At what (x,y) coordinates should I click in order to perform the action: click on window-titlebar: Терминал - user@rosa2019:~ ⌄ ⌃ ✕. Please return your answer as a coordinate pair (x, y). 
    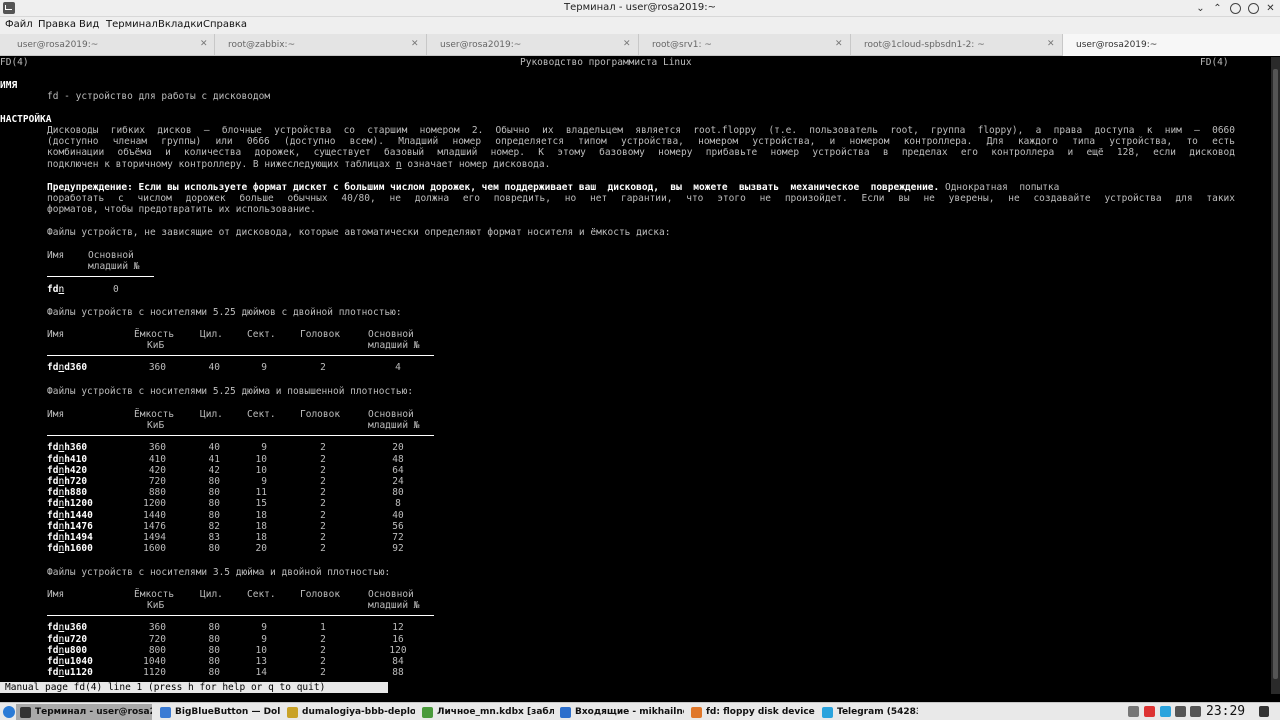
    Looking at the image, I should click on (640, 8).